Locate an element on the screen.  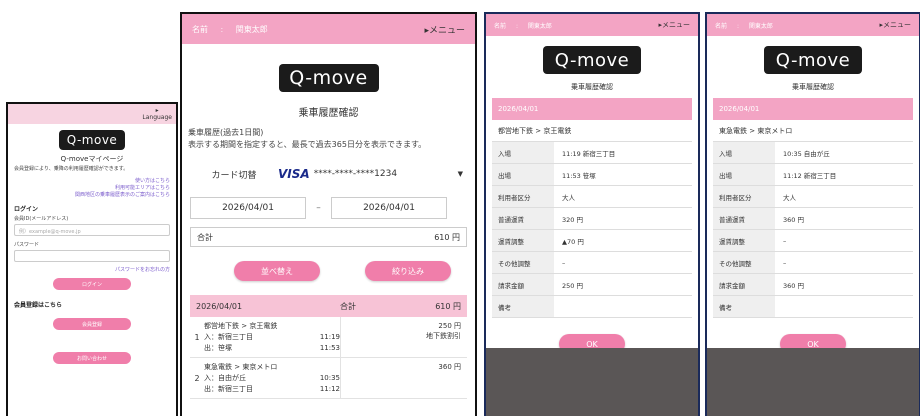
group-date: 2026/04/01 is located at coordinates (219, 306).